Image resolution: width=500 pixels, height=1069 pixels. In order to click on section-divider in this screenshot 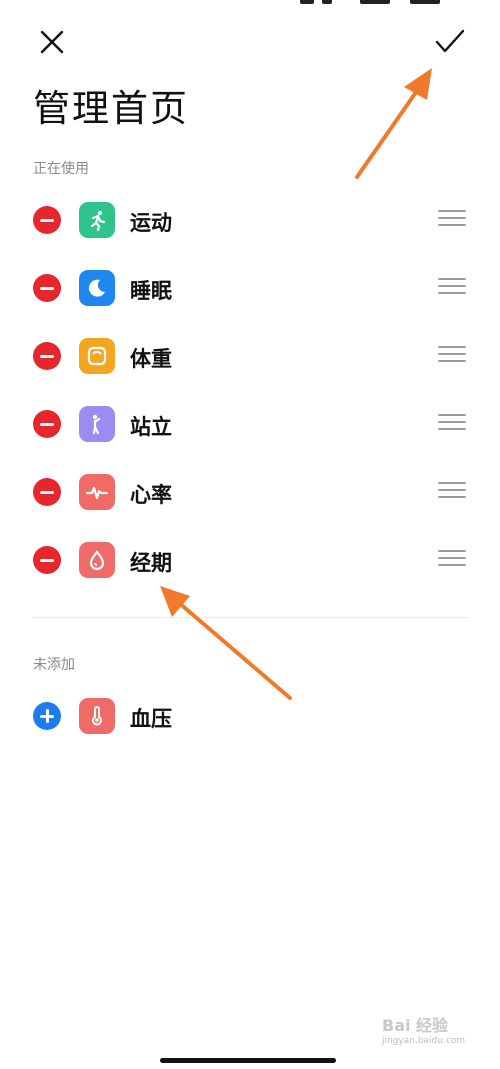, I will do `click(251, 617)`.